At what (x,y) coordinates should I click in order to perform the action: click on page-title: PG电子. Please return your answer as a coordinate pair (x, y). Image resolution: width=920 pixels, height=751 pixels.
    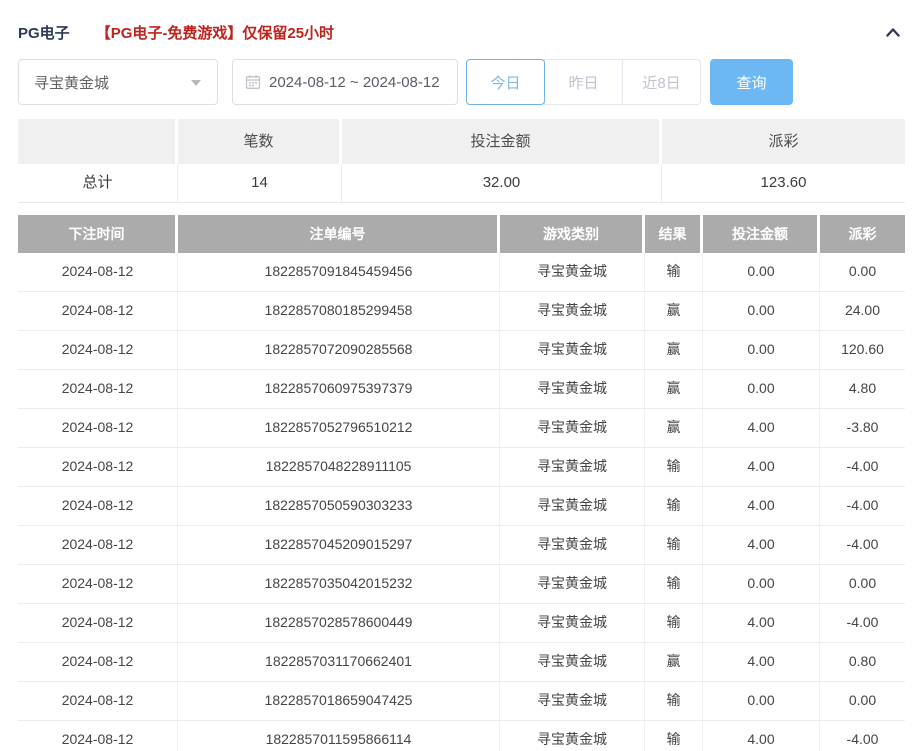
    Looking at the image, I should click on (44, 33).